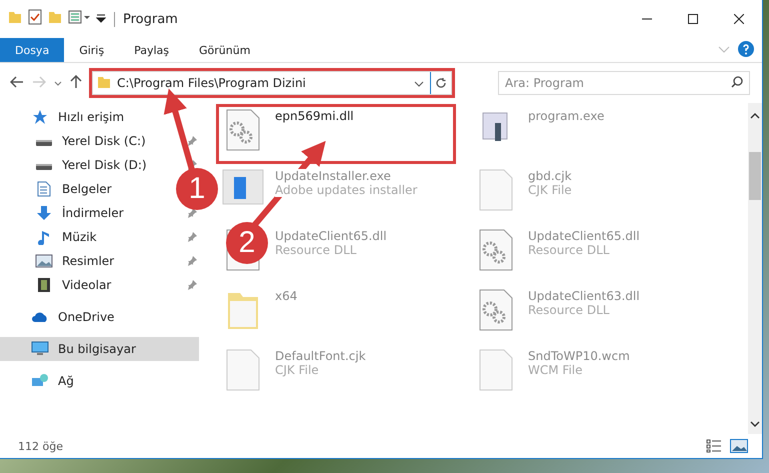  I want to click on scrollbar, so click(755, 268).